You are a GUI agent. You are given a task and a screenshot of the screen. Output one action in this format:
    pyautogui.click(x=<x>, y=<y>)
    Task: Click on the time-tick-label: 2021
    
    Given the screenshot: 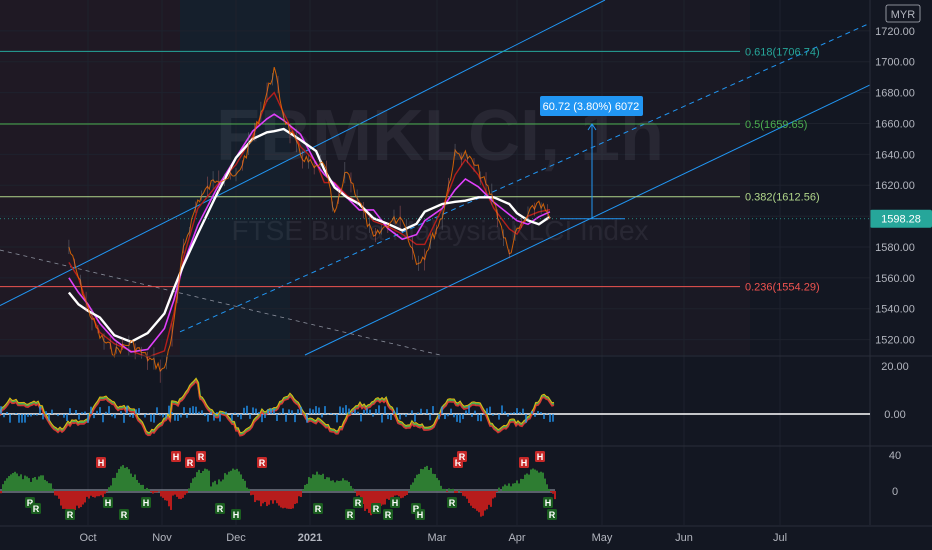 What is the action you would take?
    pyautogui.click(x=310, y=538)
    